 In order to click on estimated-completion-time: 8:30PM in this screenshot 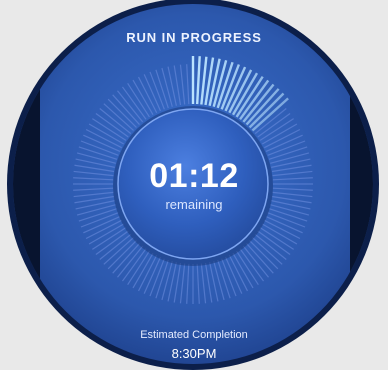, I will do `click(194, 353)`.